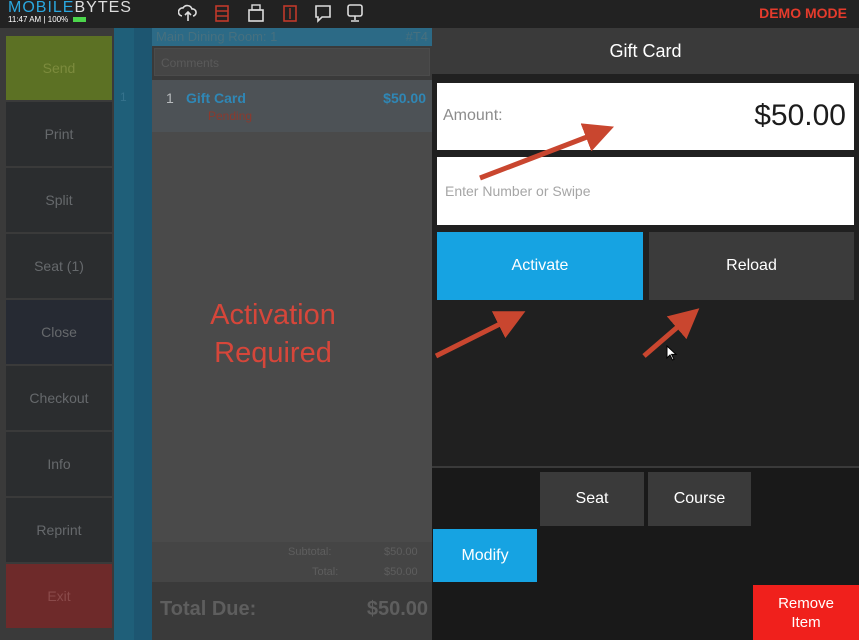  What do you see at coordinates (806, 603) in the screenshot?
I see `remove-item-label-1: Remove` at bounding box center [806, 603].